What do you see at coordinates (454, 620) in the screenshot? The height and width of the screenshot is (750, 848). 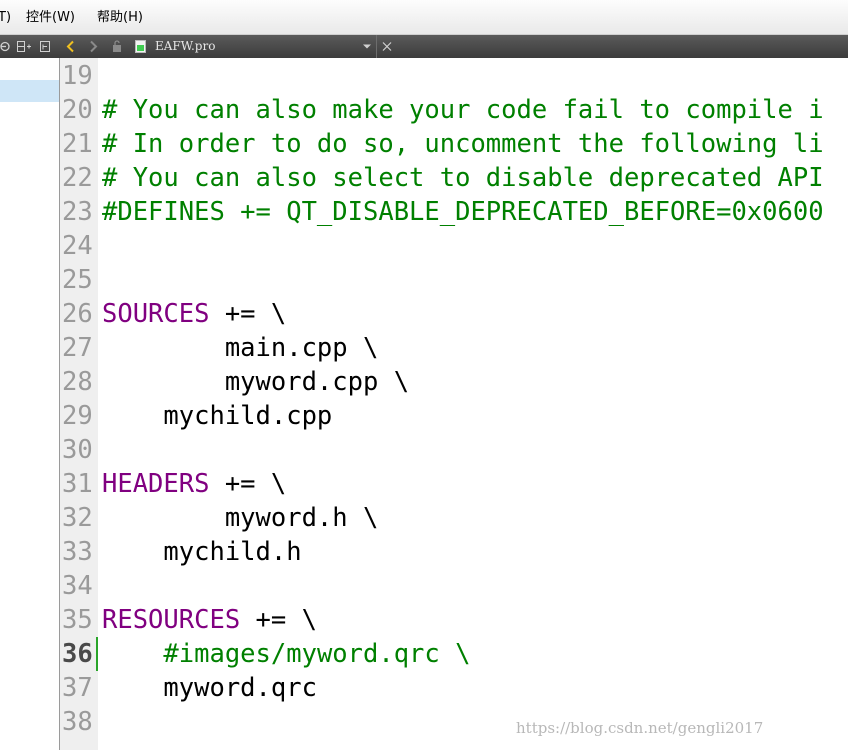 I see `code-line: 35 RESOURCES += \` at bounding box center [454, 620].